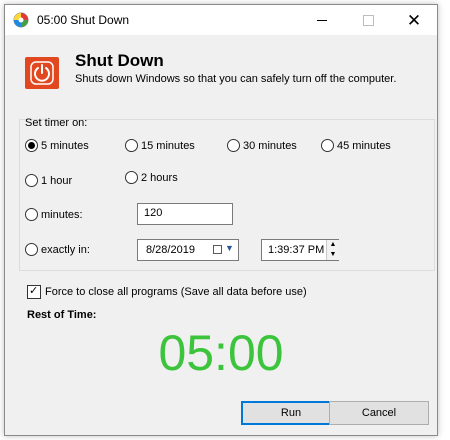 The image size is (450, 440). Describe the element at coordinates (332, 255) in the screenshot. I see `spin-down-icon: ▼` at that location.